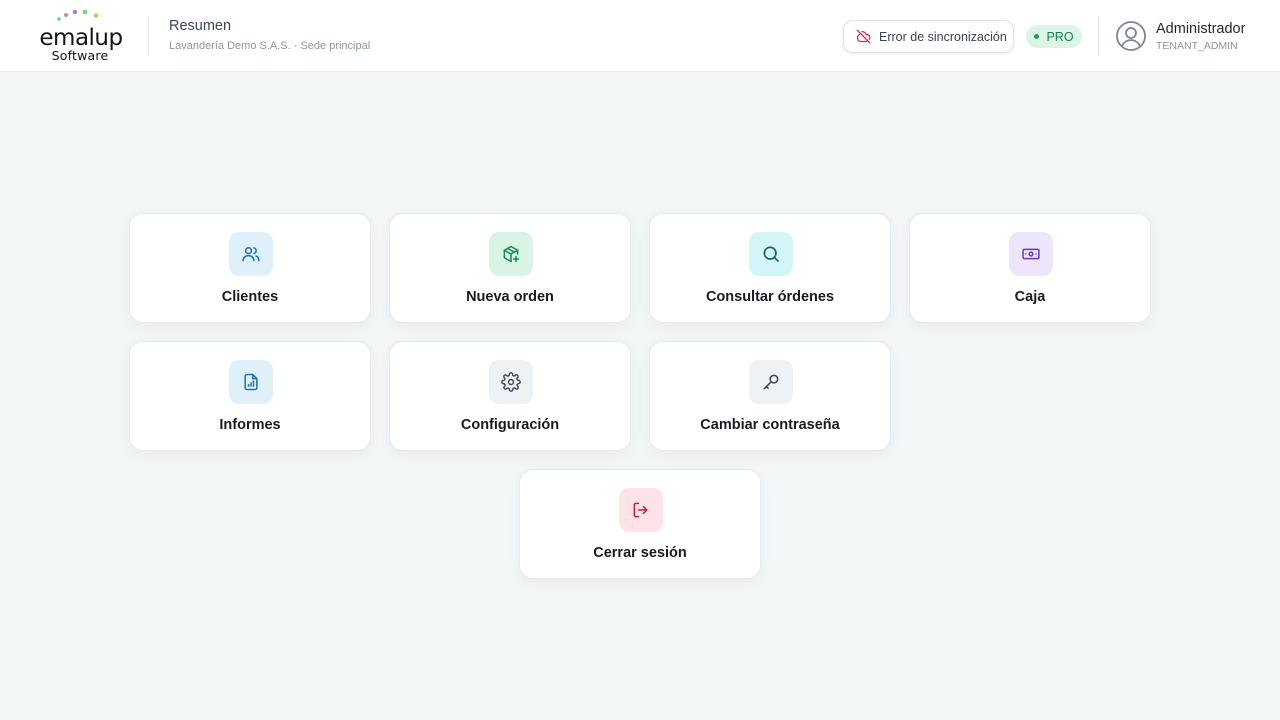 Image resolution: width=1280 pixels, height=720 pixels. Describe the element at coordinates (640, 553) in the screenshot. I see `tile-label: Cerrar sesión` at that location.